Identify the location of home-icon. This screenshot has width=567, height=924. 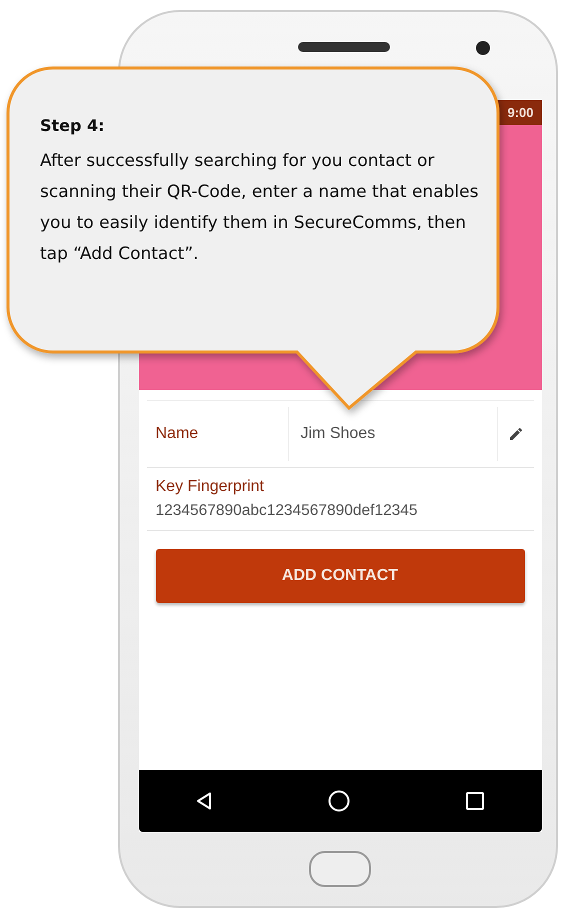
(339, 801).